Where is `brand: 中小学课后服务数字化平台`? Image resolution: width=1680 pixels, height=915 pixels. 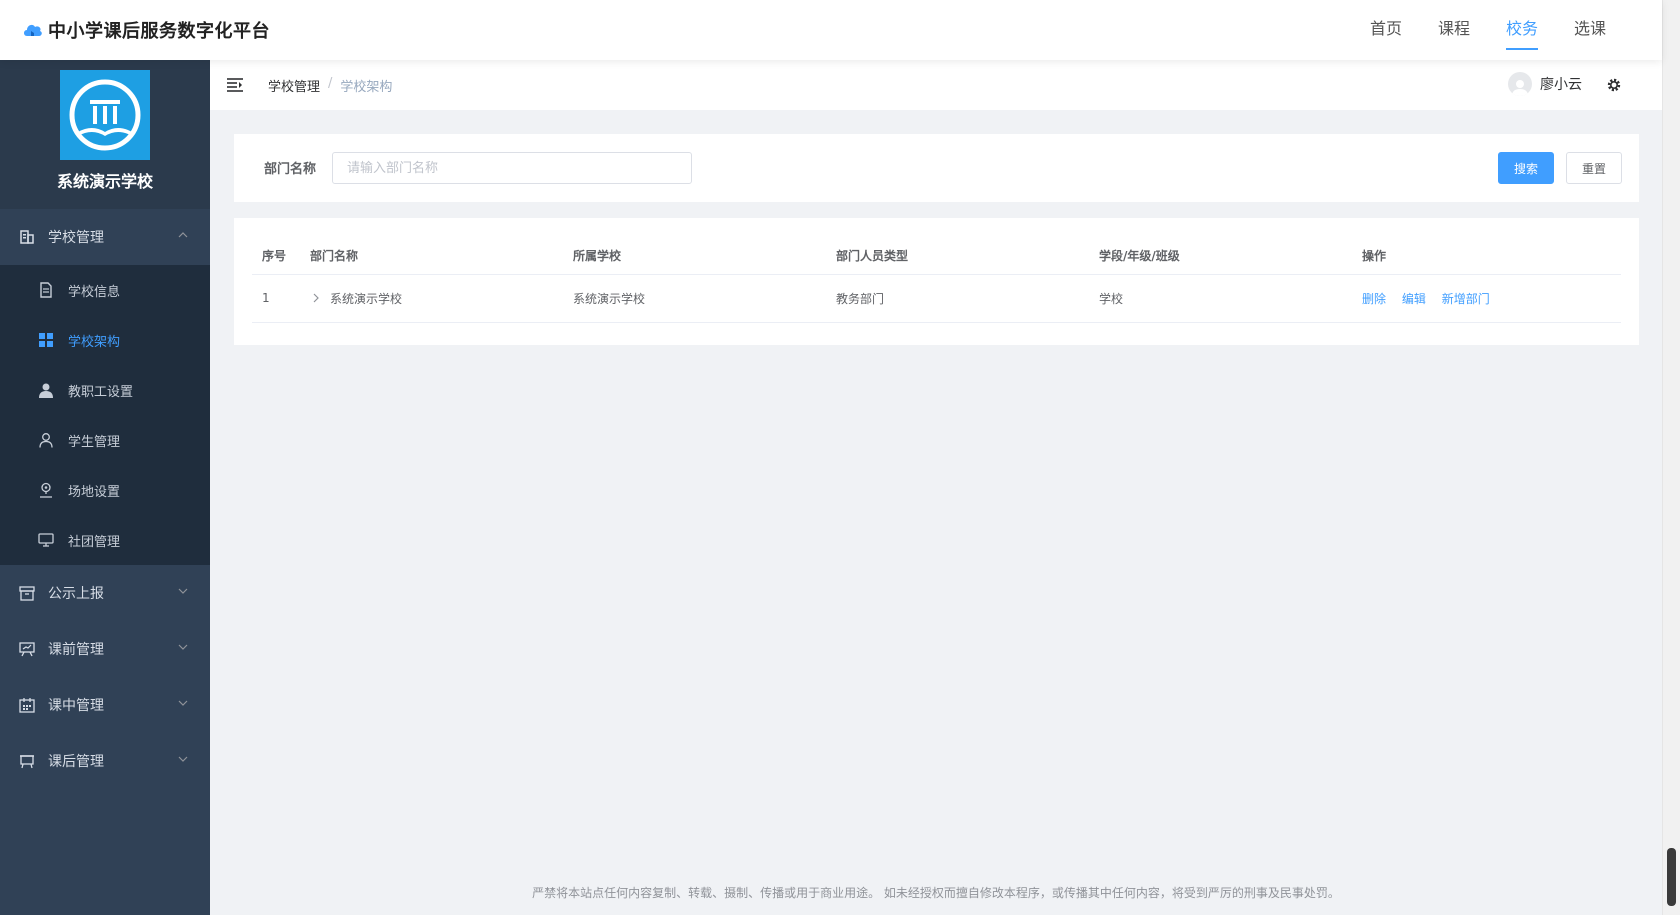 brand: 中小学课后服务数字化平台 is located at coordinates (146, 30).